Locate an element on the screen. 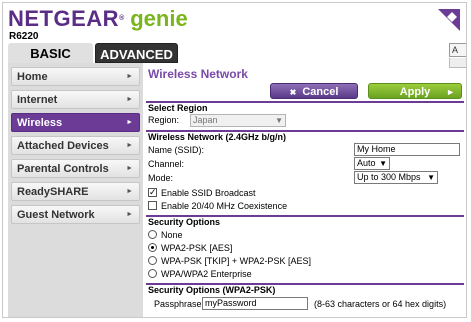  passphrase-row: Passphrase: is located at coordinates (179, 304).